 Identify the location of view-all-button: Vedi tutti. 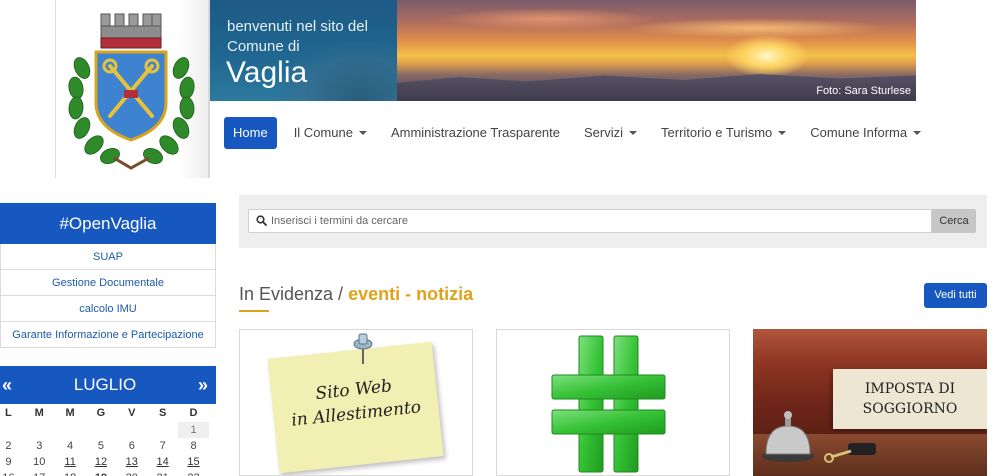
(955, 295).